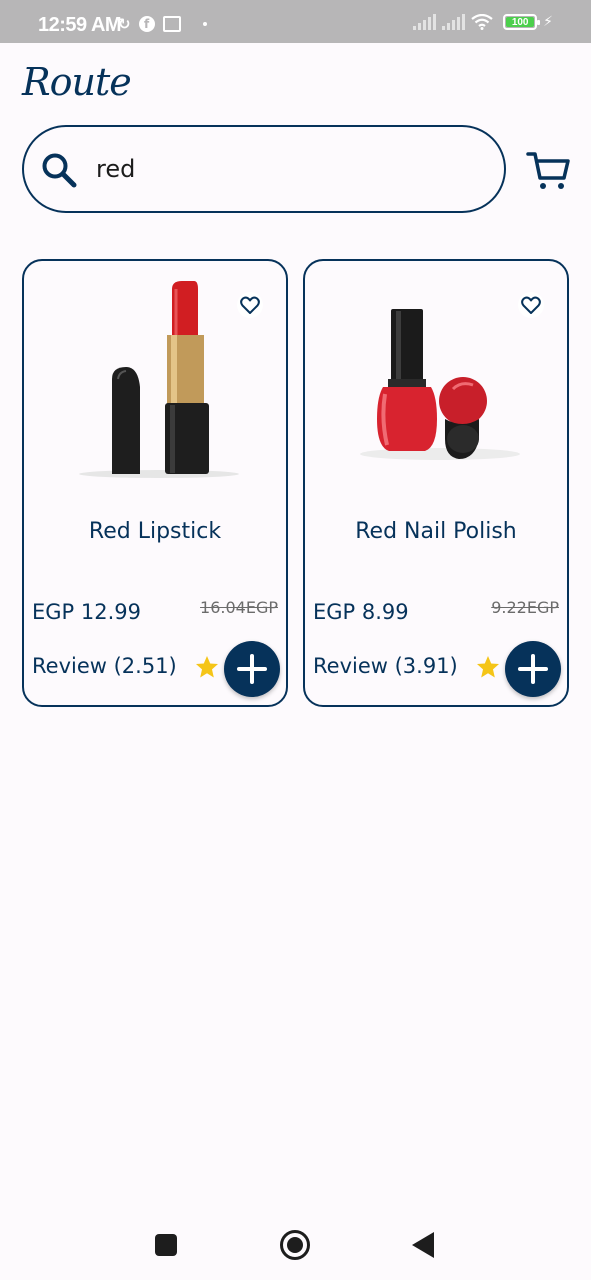  Describe the element at coordinates (171, 24) in the screenshot. I see `gallery-icon` at that location.